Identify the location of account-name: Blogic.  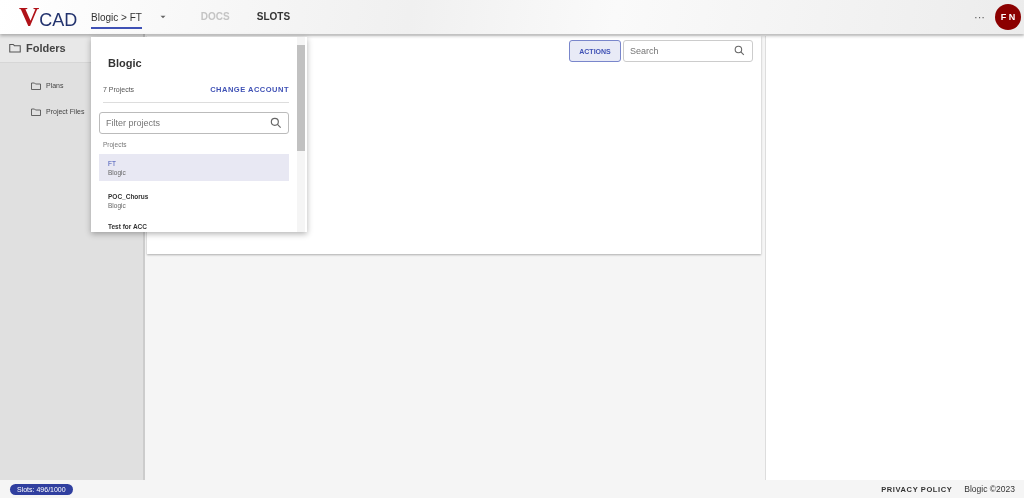
(125, 63).